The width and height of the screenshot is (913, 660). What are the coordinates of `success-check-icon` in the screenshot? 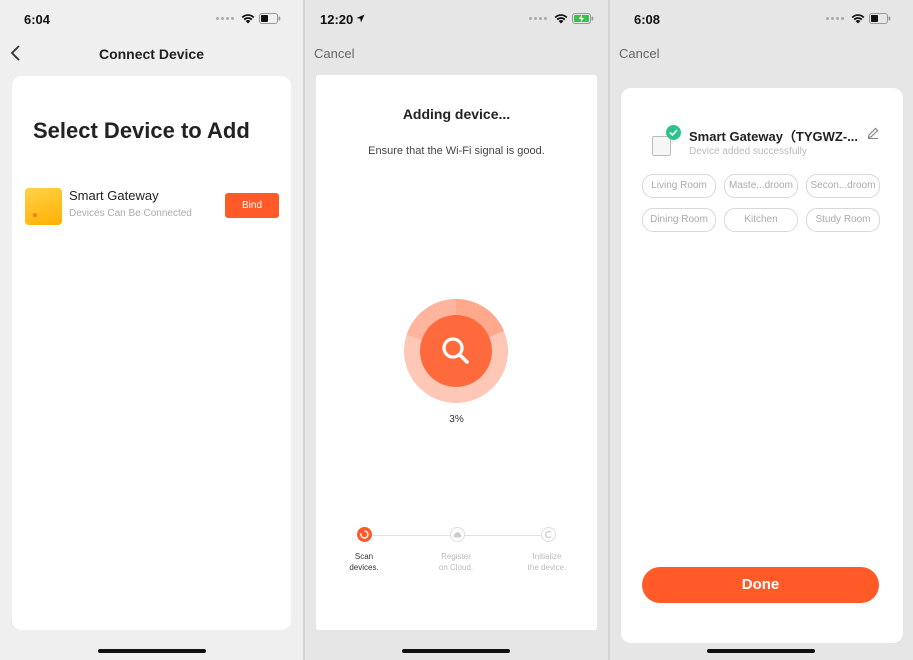 It's located at (673, 132).